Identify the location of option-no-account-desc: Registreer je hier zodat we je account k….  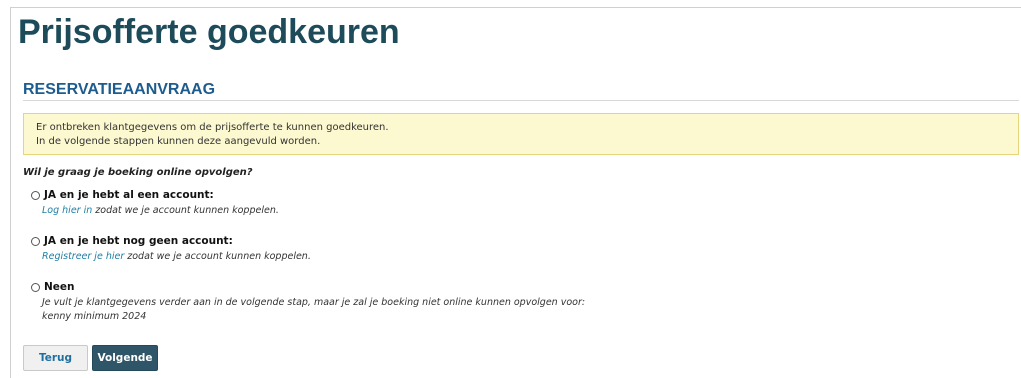
(176, 257).